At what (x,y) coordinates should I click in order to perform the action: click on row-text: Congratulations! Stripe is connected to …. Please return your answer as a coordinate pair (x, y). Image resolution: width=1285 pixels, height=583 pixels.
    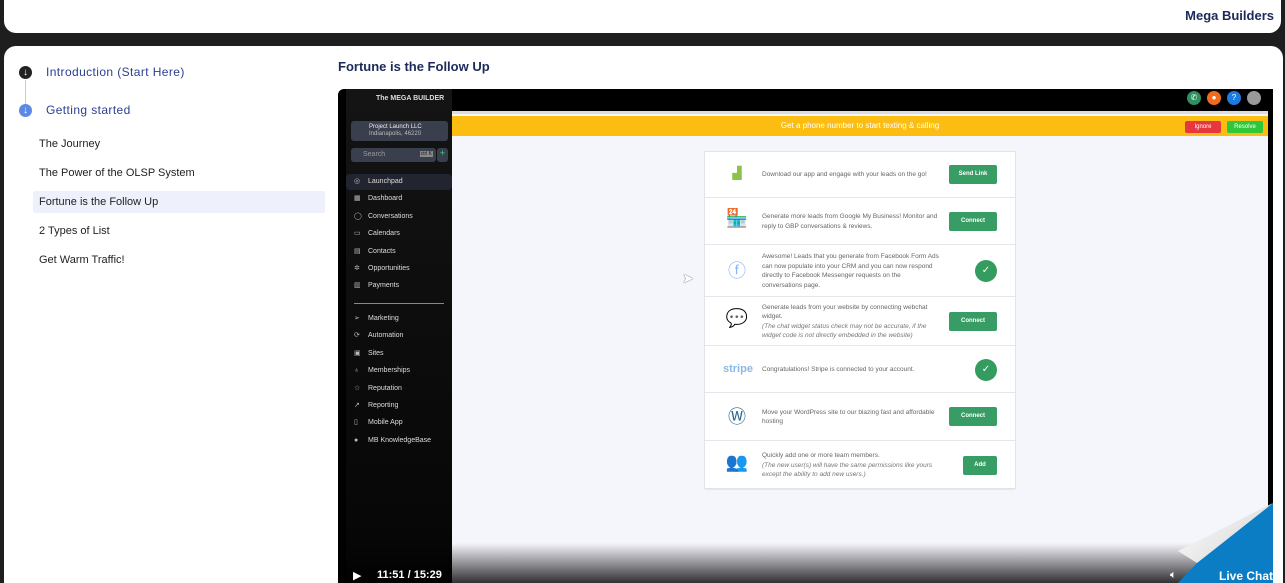
    Looking at the image, I should click on (838, 369).